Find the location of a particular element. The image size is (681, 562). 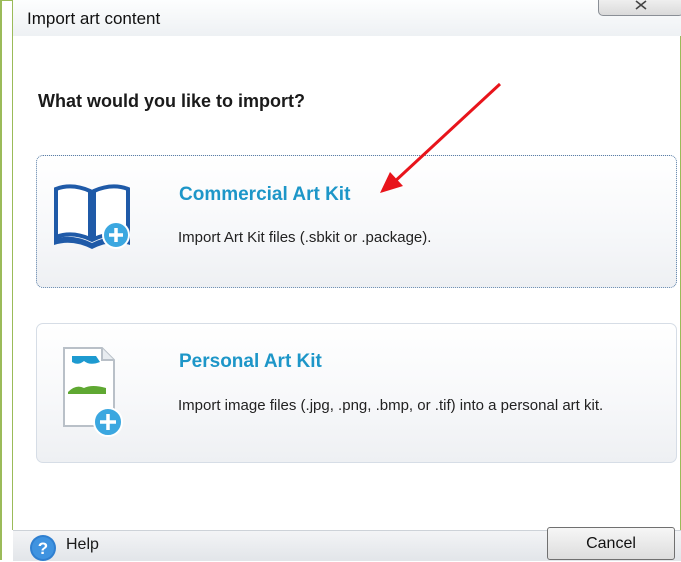

help-icon: ? is located at coordinates (43, 548).